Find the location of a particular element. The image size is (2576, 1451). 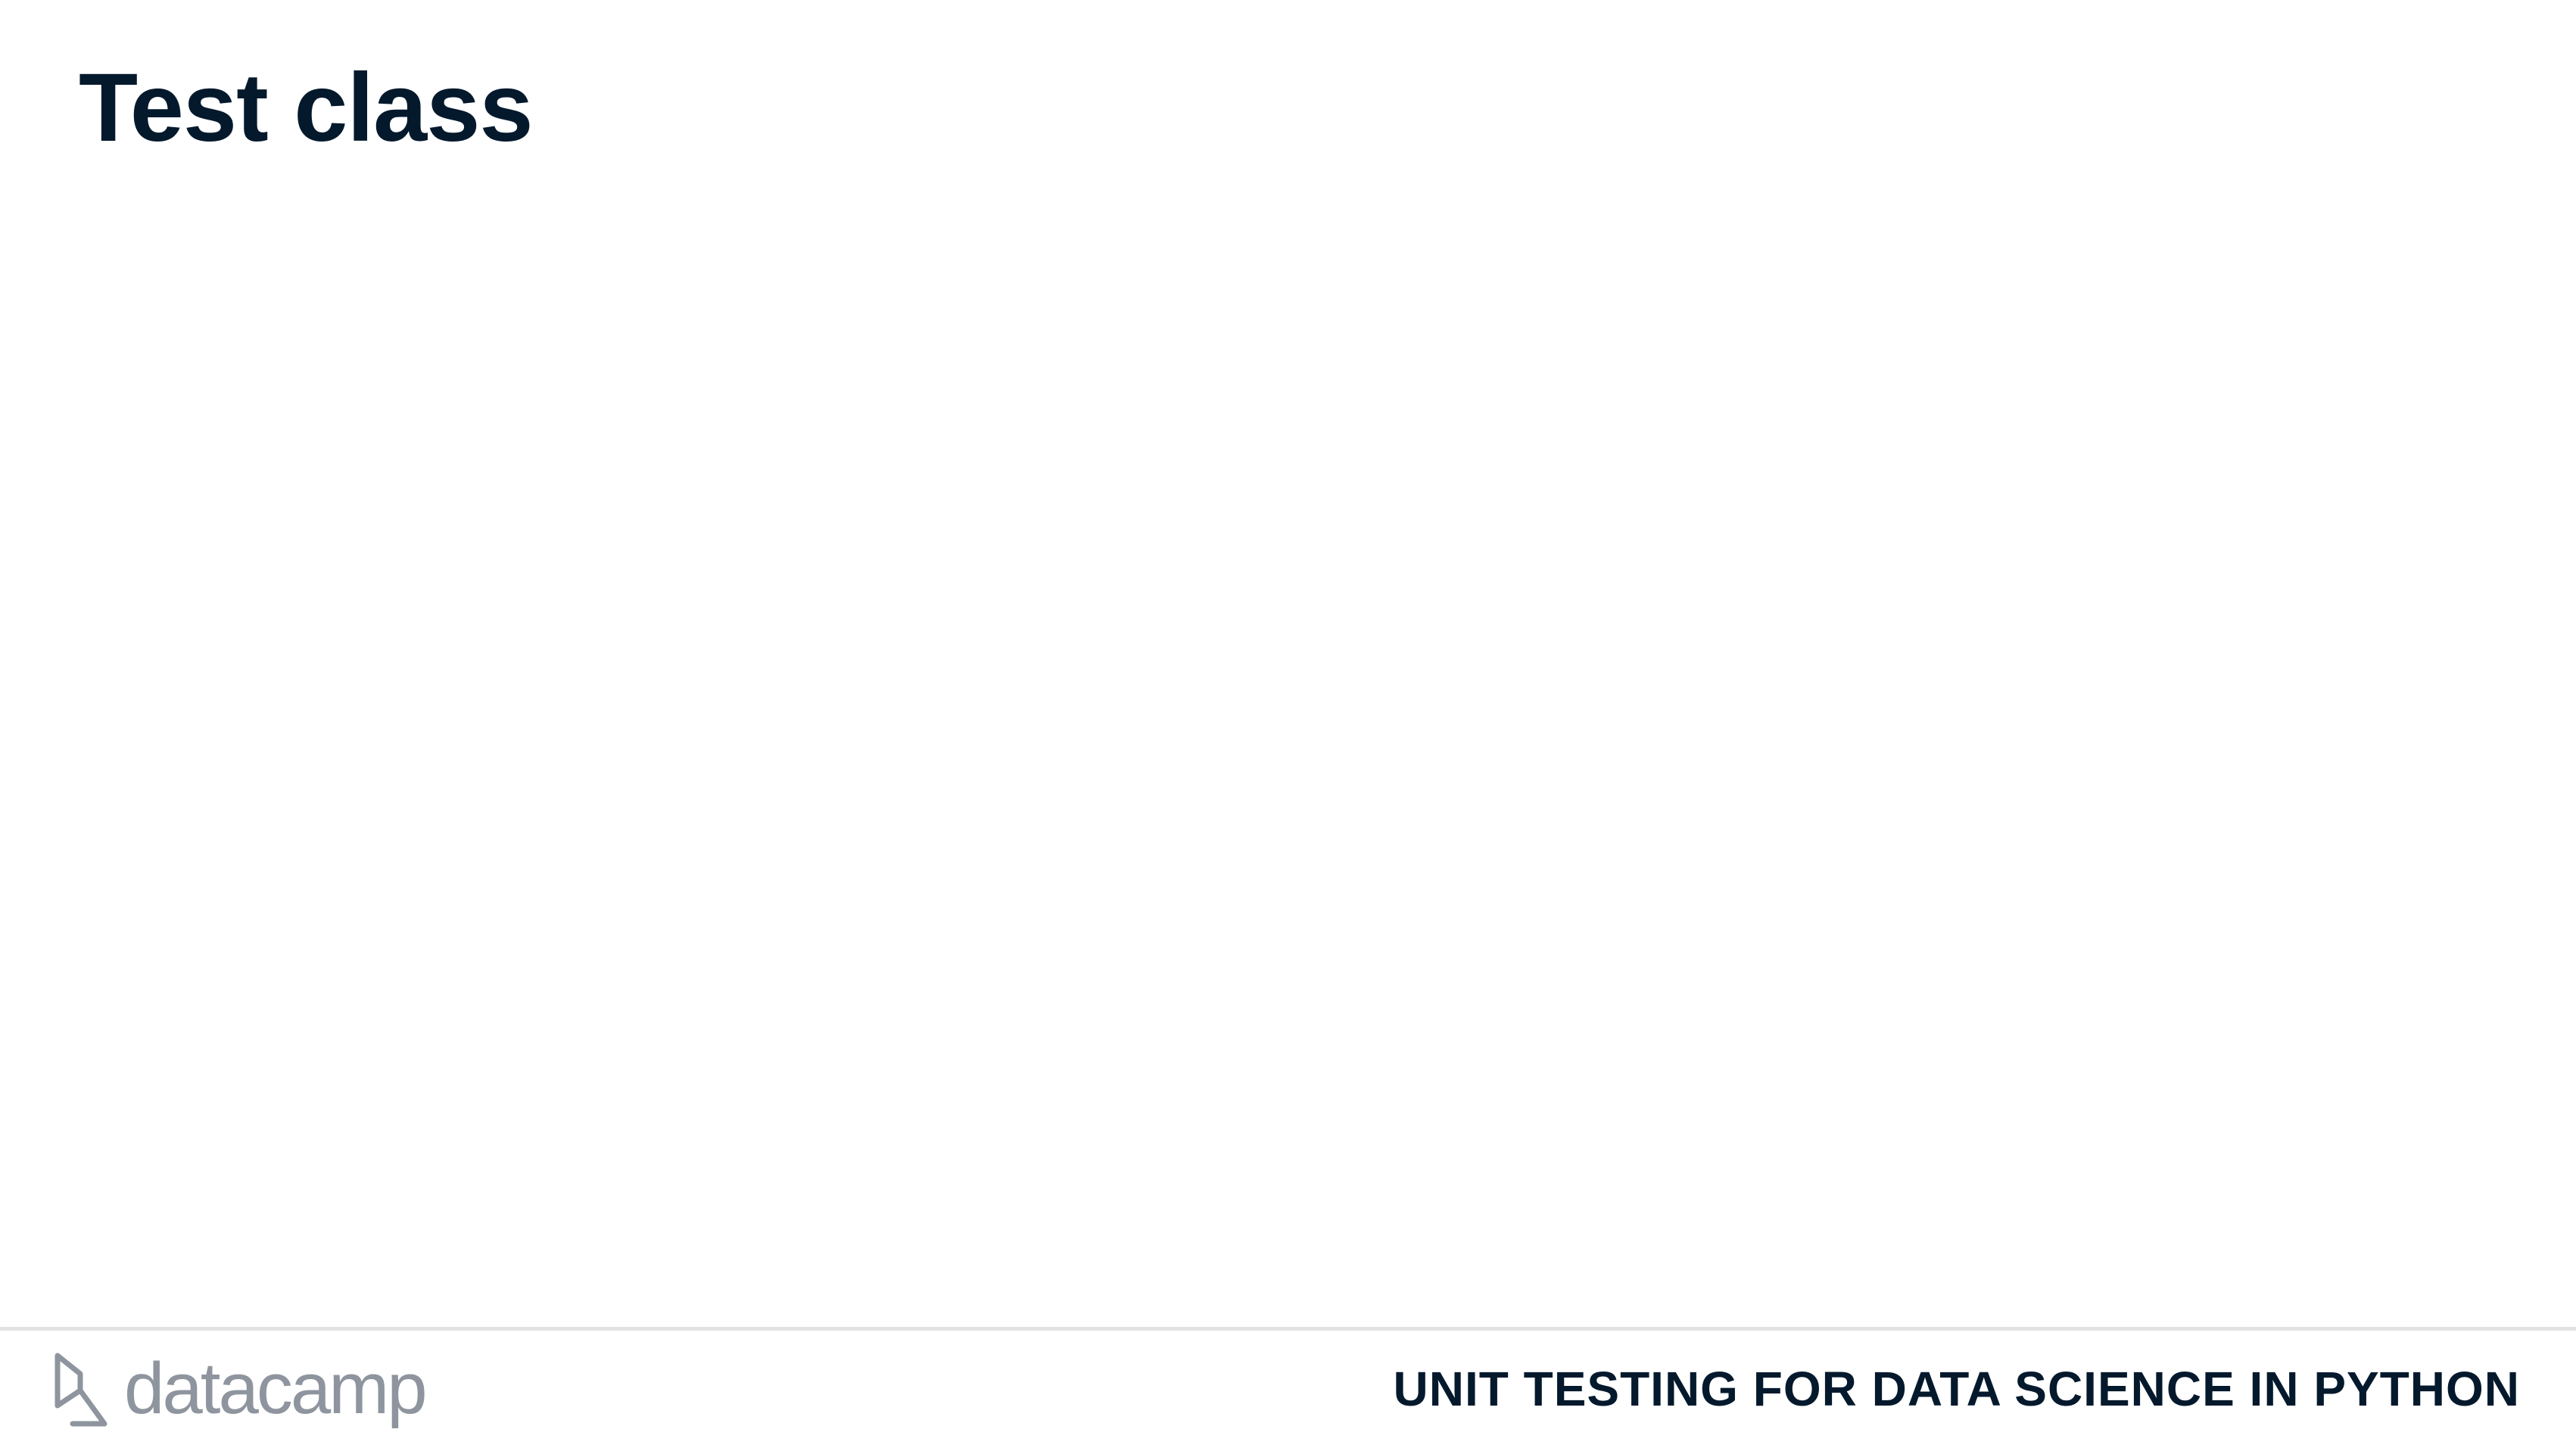

footer-divider is located at coordinates (1288, 1329).